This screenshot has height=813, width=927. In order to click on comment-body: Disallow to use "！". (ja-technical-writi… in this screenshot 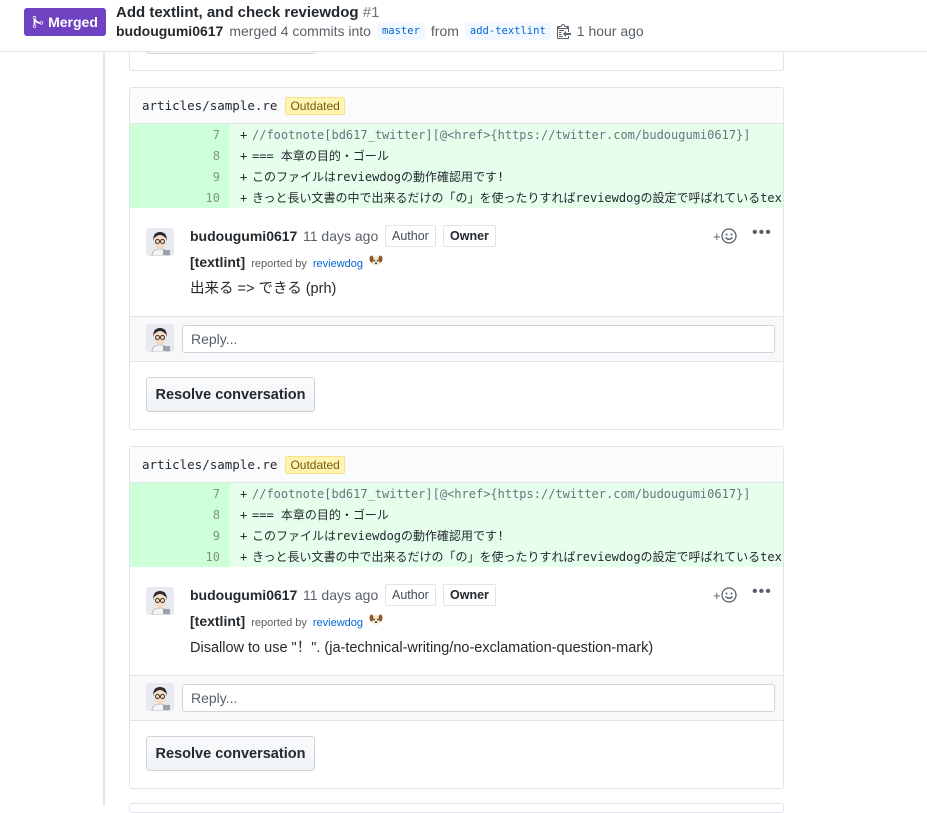, I will do `click(422, 648)`.